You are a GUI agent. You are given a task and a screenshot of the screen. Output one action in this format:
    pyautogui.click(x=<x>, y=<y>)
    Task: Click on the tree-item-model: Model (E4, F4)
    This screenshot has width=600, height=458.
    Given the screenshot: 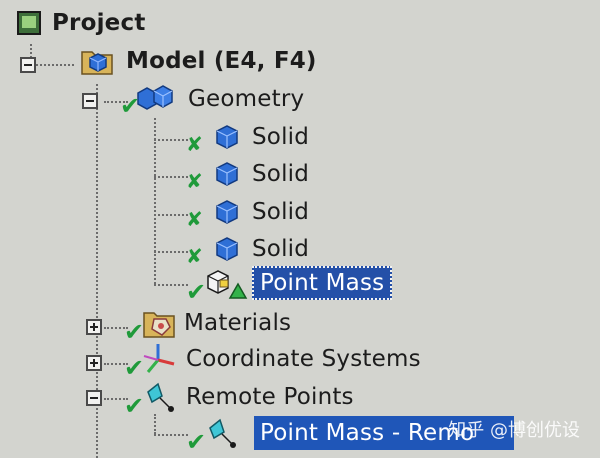 What is the action you would take?
    pyautogui.click(x=198, y=61)
    